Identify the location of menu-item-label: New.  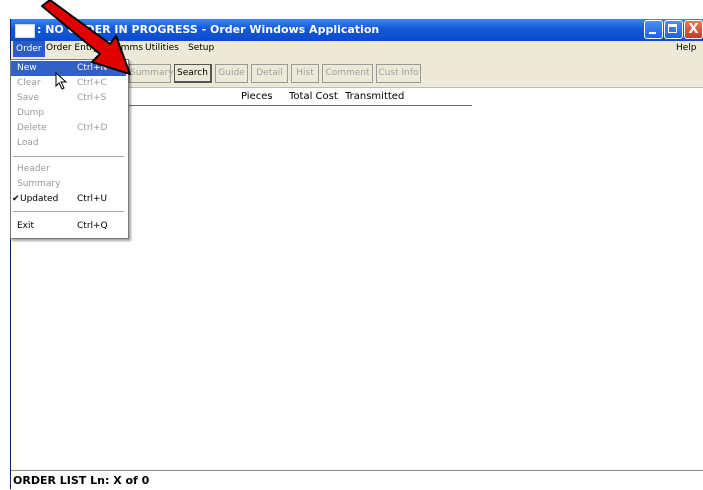
(27, 68).